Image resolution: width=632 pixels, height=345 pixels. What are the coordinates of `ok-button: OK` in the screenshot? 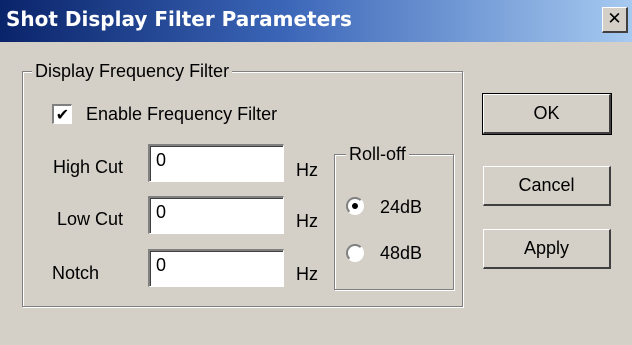 It's located at (547, 114).